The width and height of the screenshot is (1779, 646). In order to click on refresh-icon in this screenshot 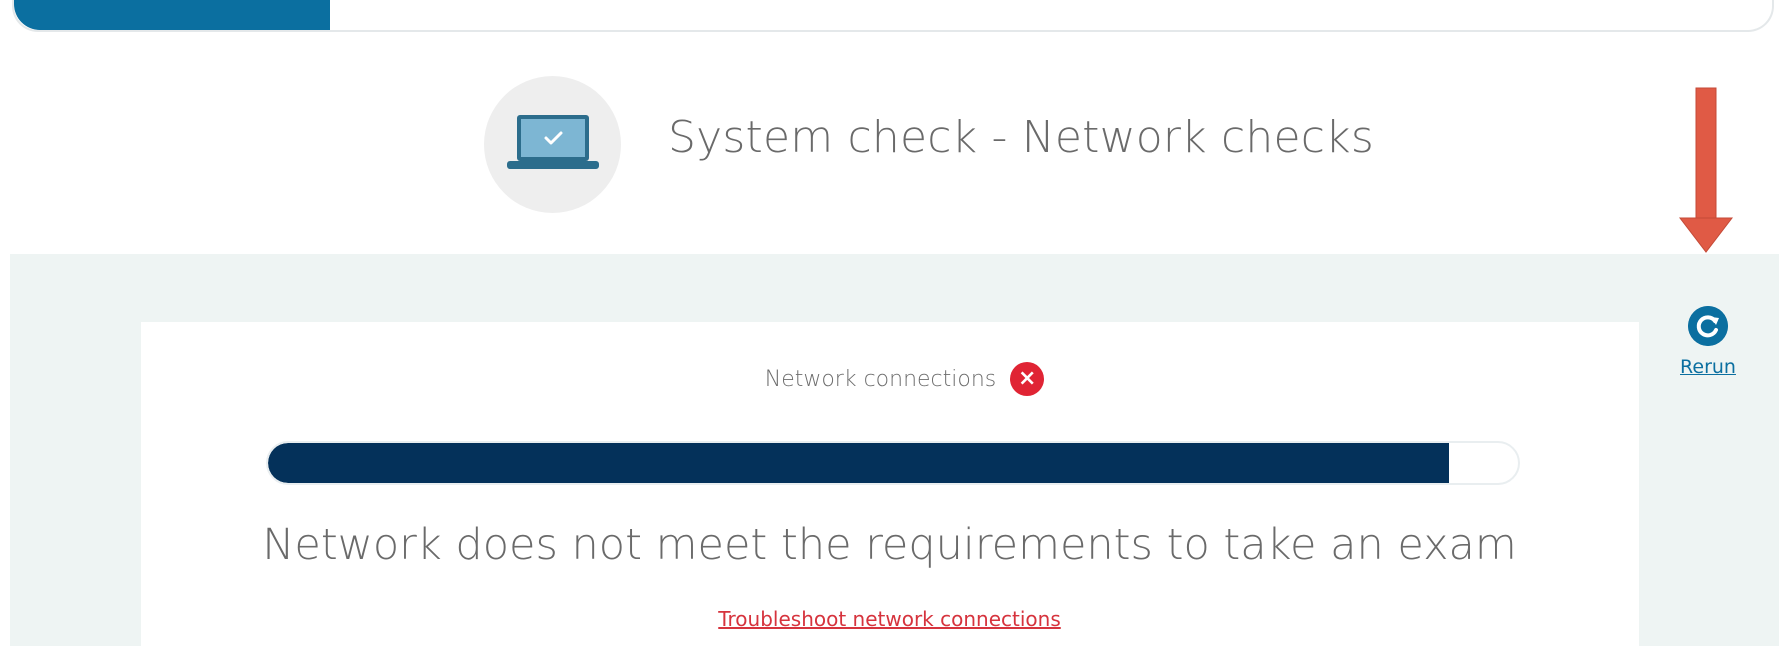, I will do `click(1708, 326)`.